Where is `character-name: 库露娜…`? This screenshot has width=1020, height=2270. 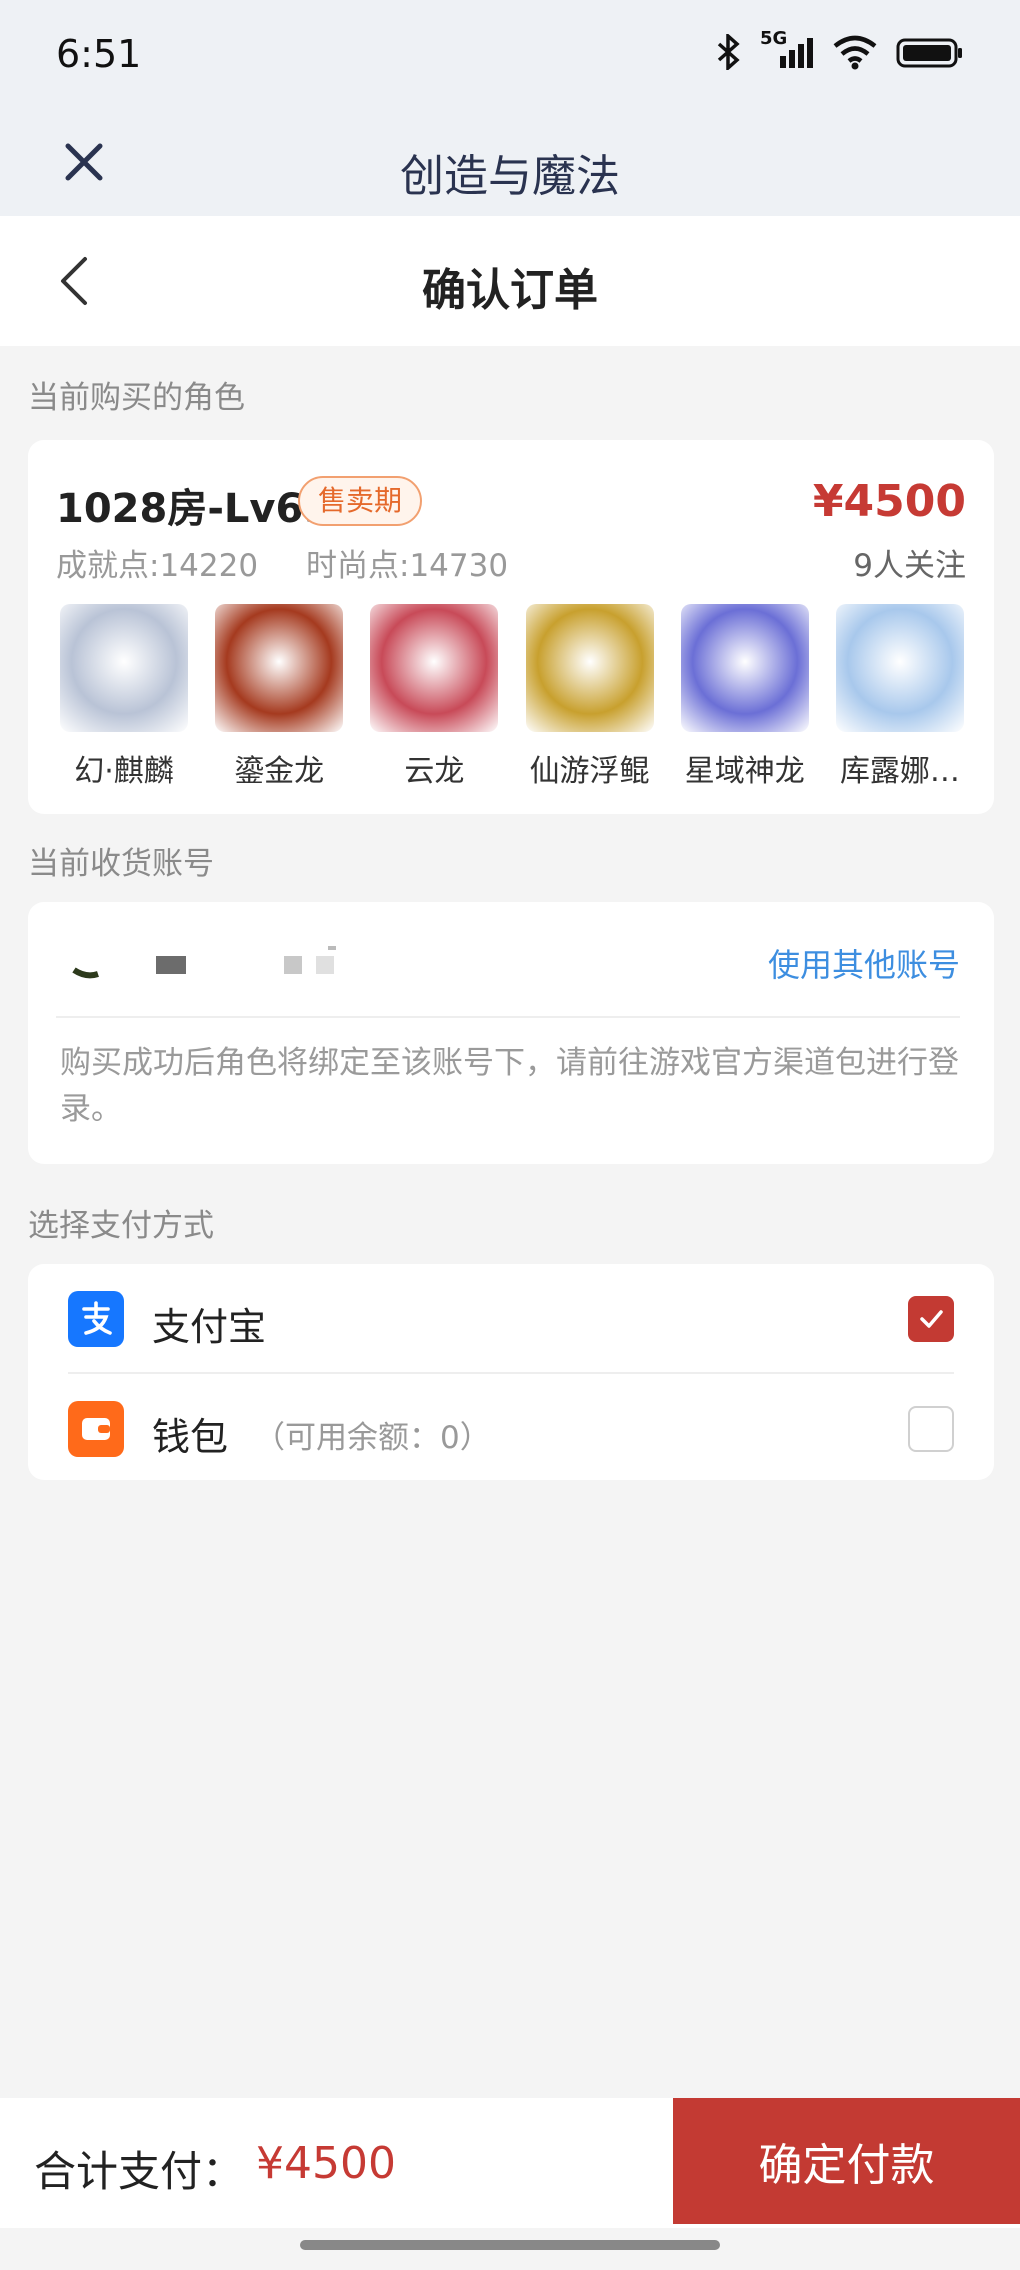 character-name: 库露娜… is located at coordinates (899, 771).